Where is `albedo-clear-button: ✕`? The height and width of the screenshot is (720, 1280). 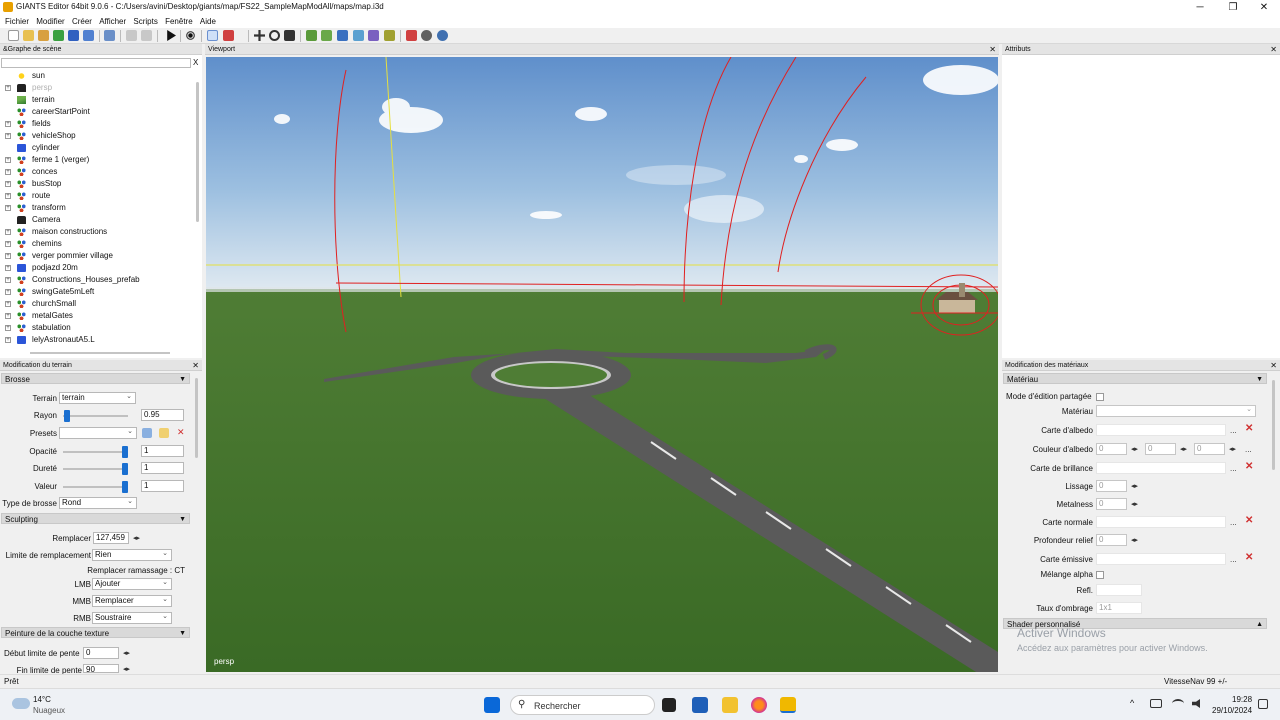
albedo-clear-button: ✕ is located at coordinates (1249, 428).